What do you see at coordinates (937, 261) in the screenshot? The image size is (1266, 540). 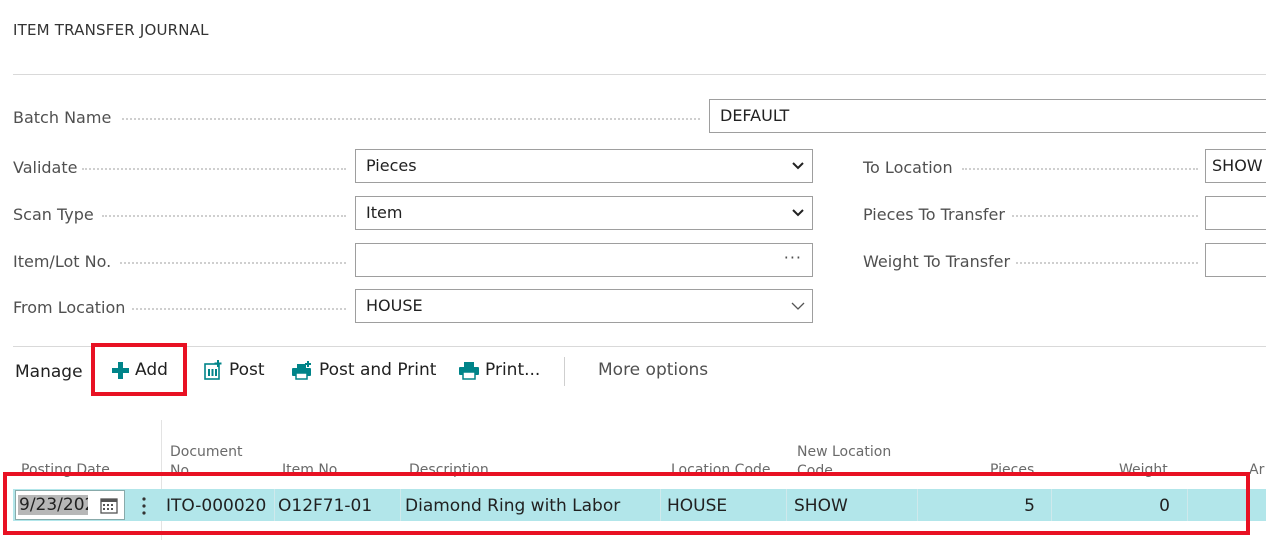 I see `weight-to-transfer-label: Weight To Transfer` at bounding box center [937, 261].